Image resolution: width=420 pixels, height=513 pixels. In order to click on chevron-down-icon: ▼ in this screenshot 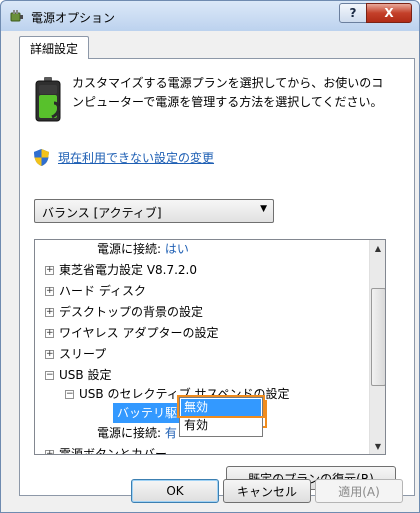, I will do `click(263, 209)`.